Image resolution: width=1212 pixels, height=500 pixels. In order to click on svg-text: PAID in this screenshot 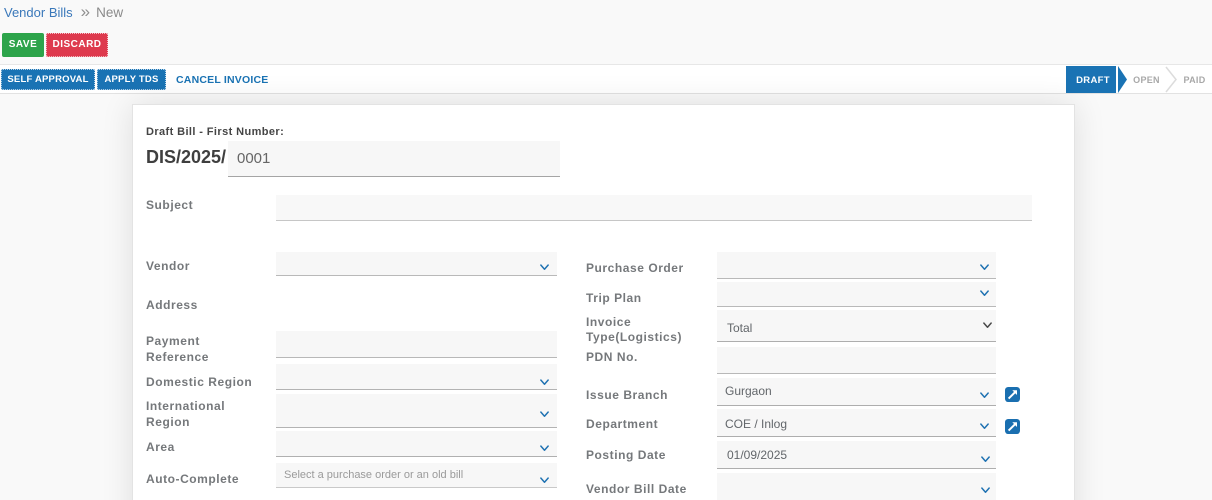, I will do `click(1194, 80)`.